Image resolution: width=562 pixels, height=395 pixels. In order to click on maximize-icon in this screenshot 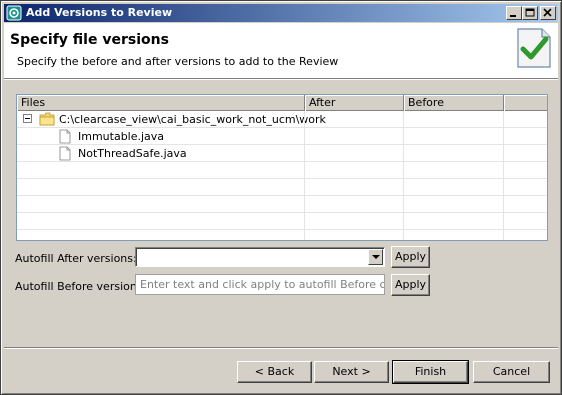, I will do `click(530, 12)`.